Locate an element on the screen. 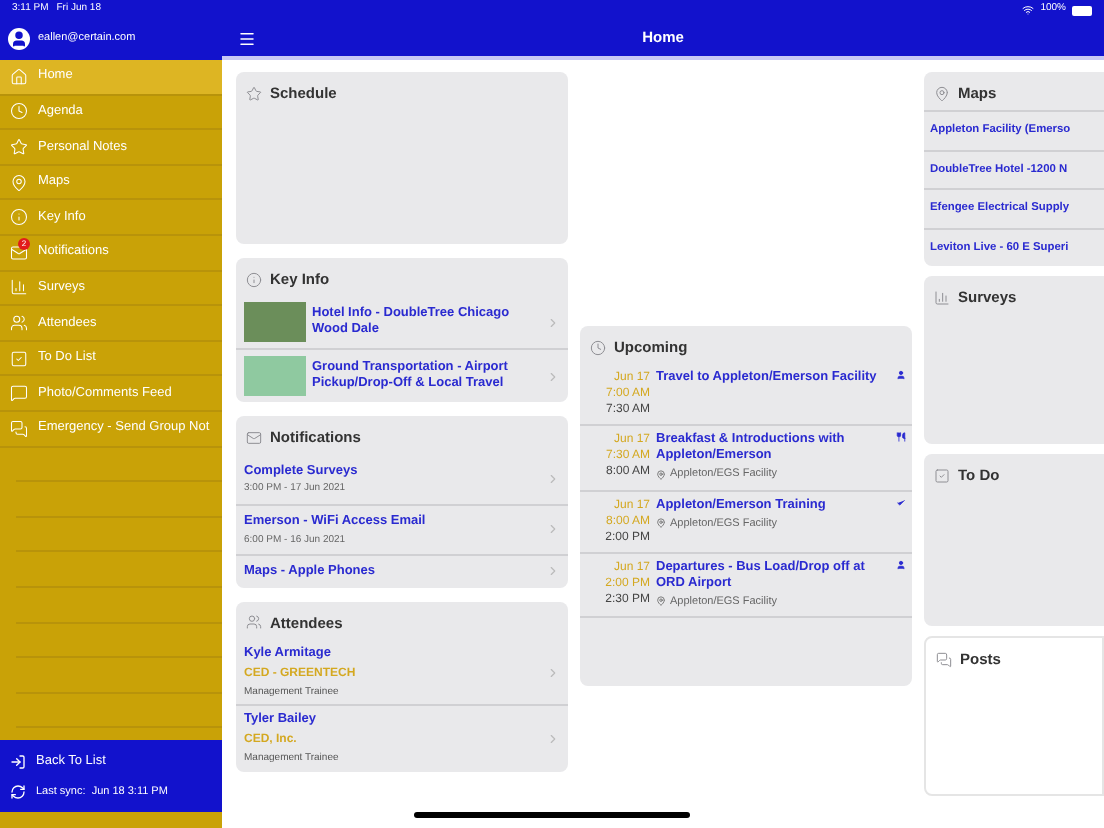 This screenshot has height=828, width=1104. avatar-icon is located at coordinates (19, 38).